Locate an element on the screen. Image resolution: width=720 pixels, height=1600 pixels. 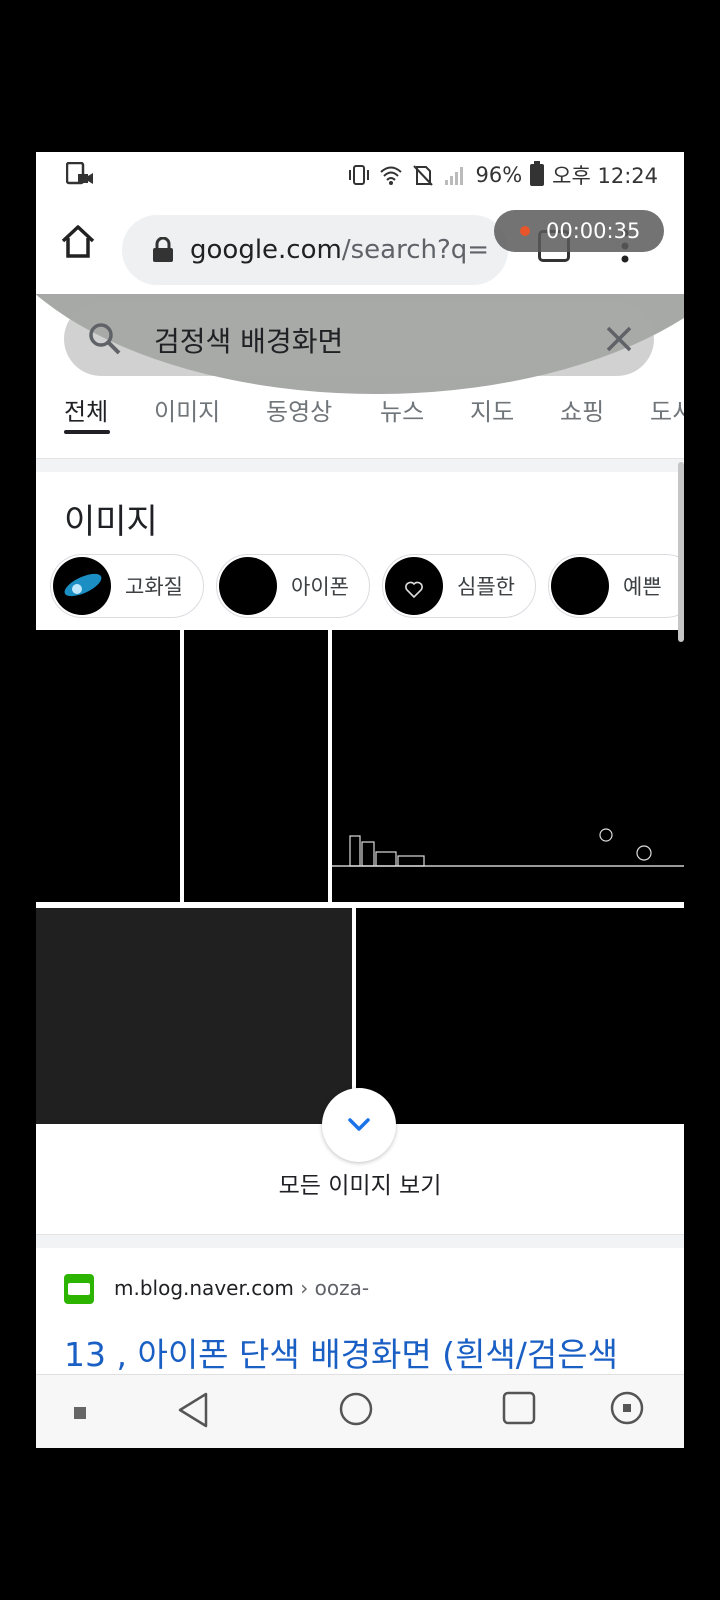
chip-simple: 심플한 is located at coordinates (459, 586).